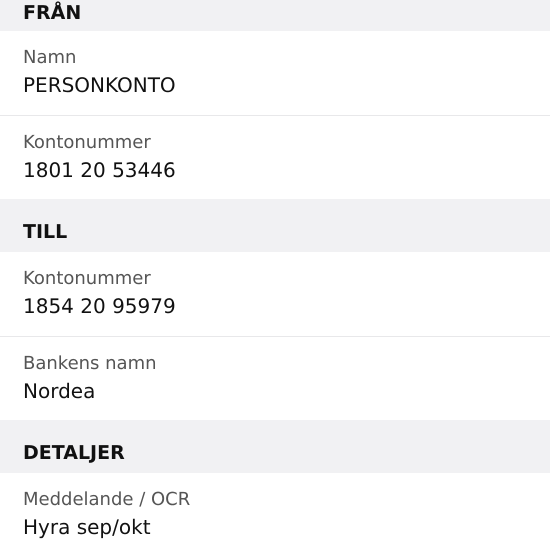 This screenshot has width=550, height=550. What do you see at coordinates (107, 500) in the screenshot?
I see `field-label: Meddelande / OCR` at bounding box center [107, 500].